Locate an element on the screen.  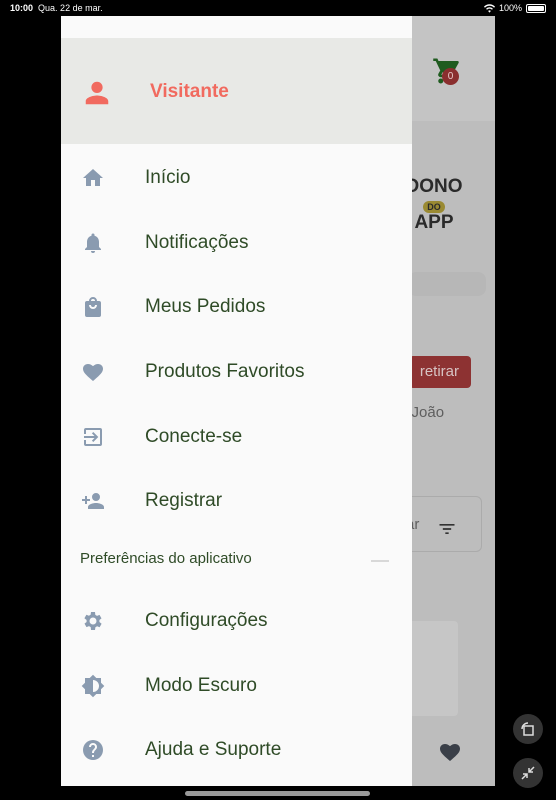
menu-label: Produtos Favoritos is located at coordinates (225, 371).